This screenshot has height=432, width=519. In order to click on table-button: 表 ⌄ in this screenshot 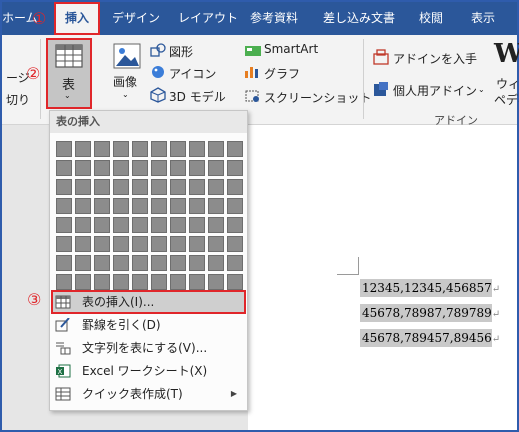, I will do `click(69, 73)`.